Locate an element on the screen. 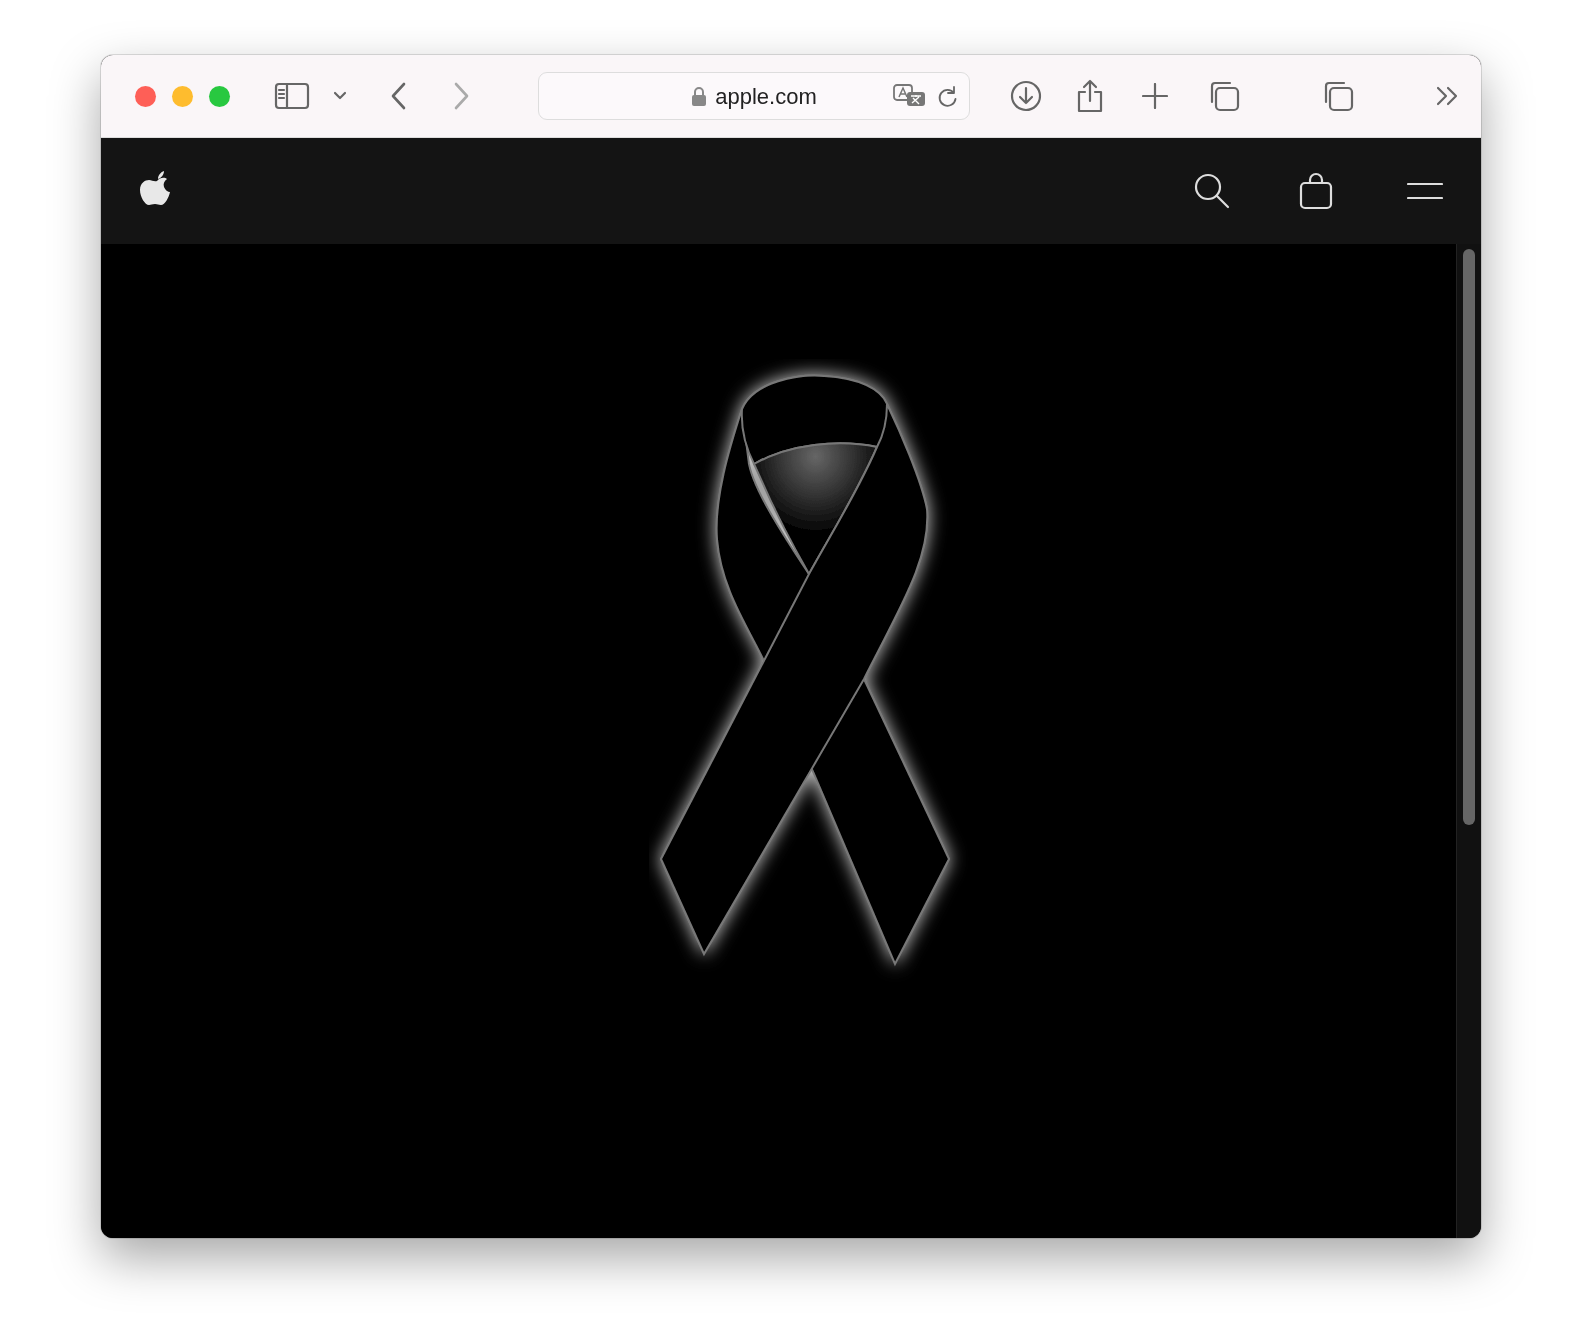  scrollbar-thumb is located at coordinates (1469, 537).